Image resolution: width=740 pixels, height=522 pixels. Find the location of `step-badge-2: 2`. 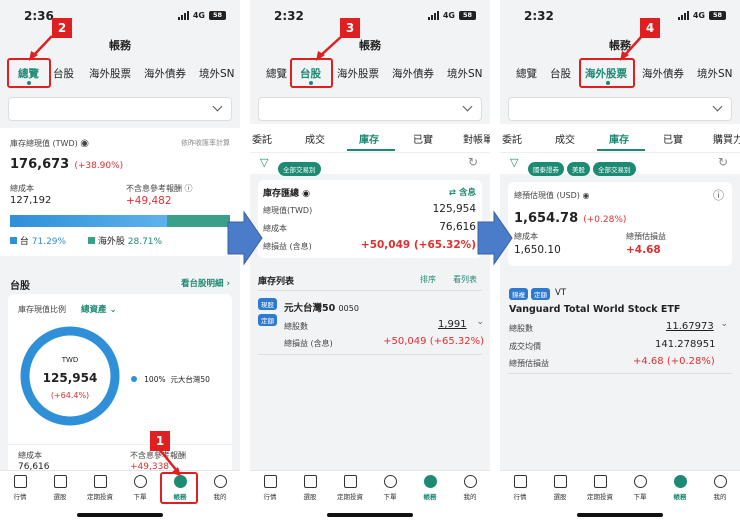

step-badge-2: 2 is located at coordinates (62, 28).